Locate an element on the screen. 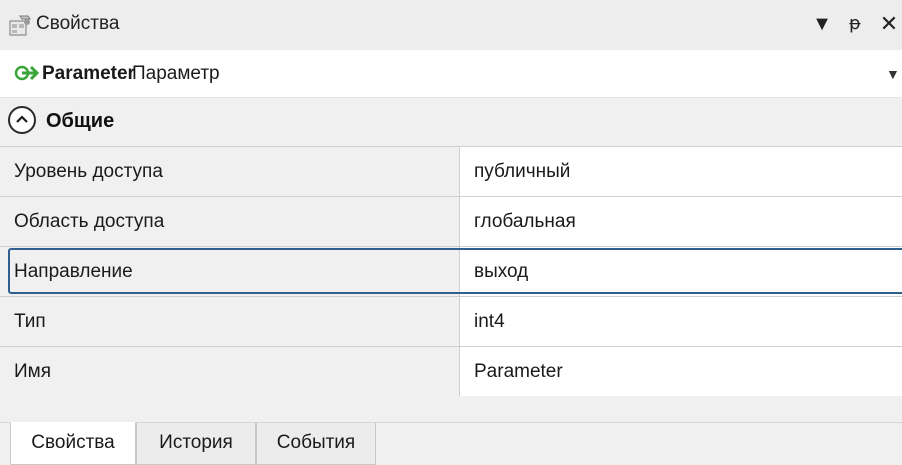 This screenshot has height=465, width=902. tab-properties: Свойства is located at coordinates (73, 443).